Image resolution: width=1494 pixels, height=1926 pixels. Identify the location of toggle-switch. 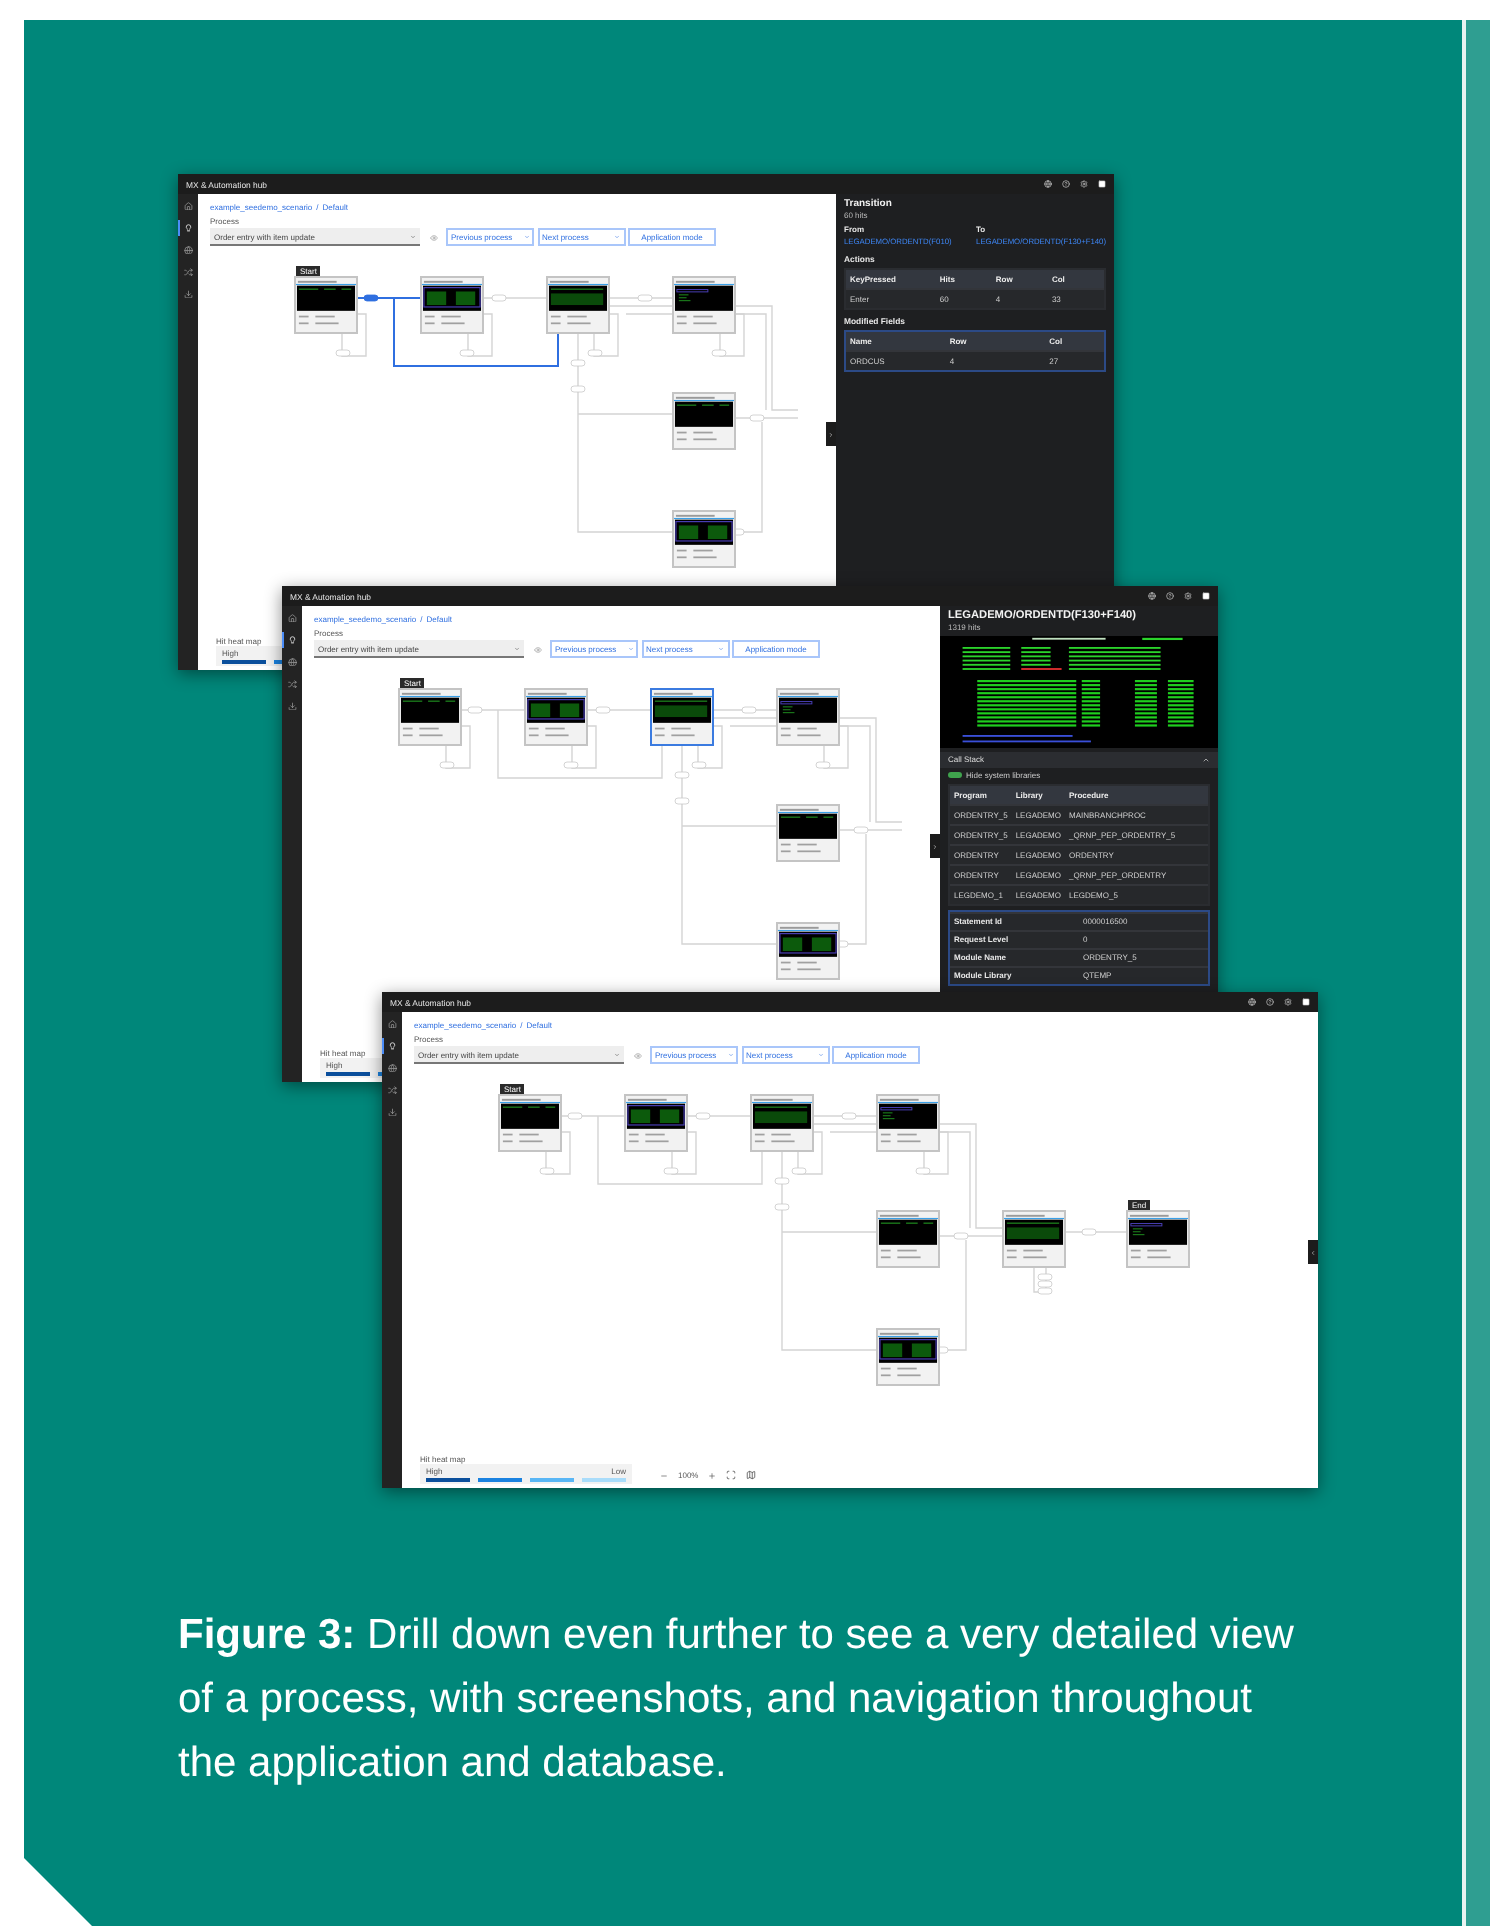
(955, 775).